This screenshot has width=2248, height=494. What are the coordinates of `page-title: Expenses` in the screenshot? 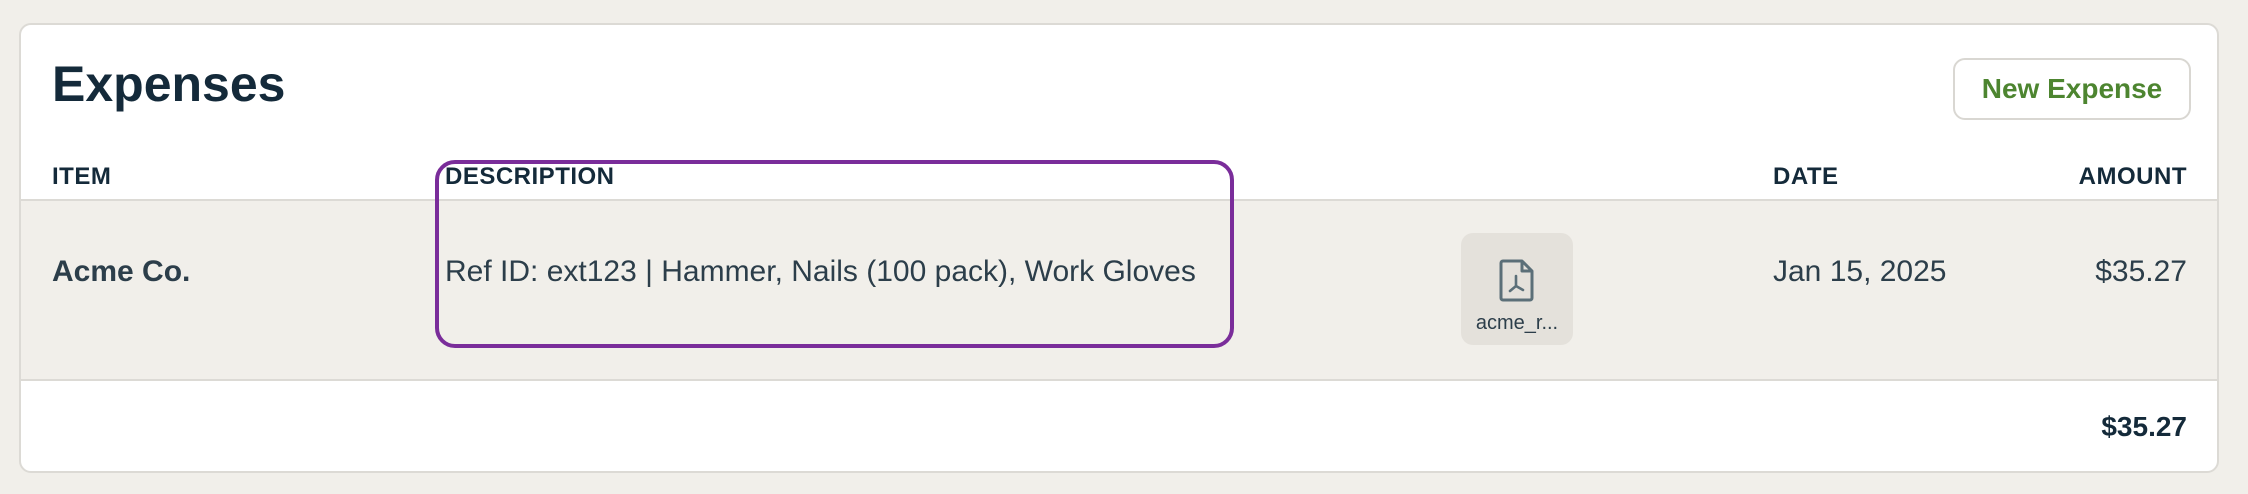 It's located at (169, 84).